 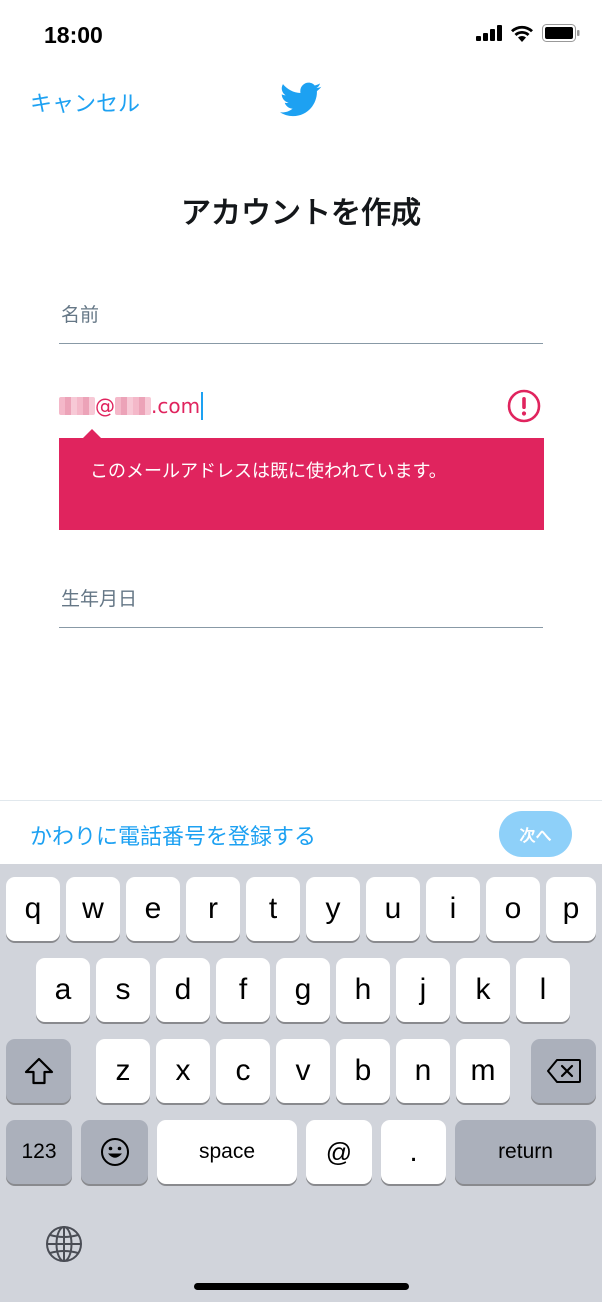 What do you see at coordinates (73, 35) in the screenshot?
I see `status-time: 18:00` at bounding box center [73, 35].